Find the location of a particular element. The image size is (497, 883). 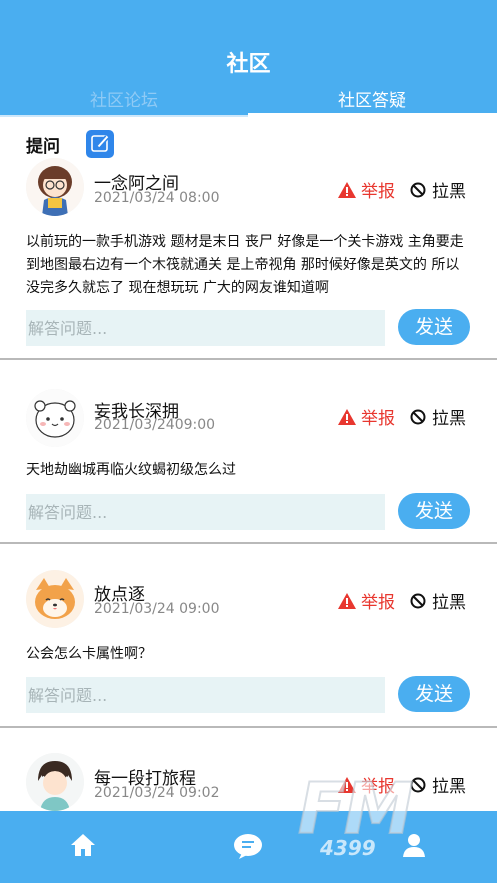

home-icon is located at coordinates (83, 845).